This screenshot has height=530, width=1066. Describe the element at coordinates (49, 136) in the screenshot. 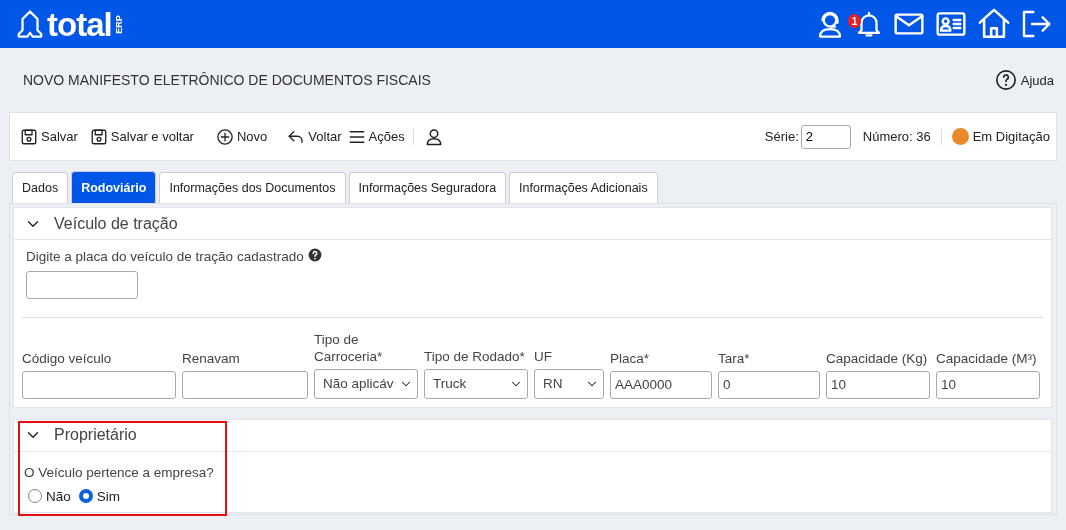

I see `save-button: Salvar` at that location.